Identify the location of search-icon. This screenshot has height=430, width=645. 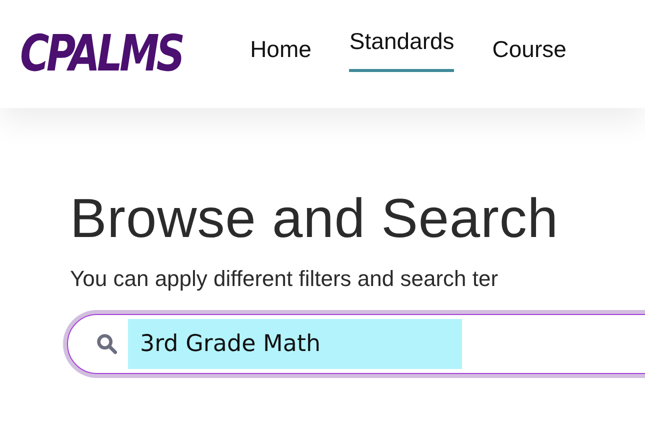
(107, 344).